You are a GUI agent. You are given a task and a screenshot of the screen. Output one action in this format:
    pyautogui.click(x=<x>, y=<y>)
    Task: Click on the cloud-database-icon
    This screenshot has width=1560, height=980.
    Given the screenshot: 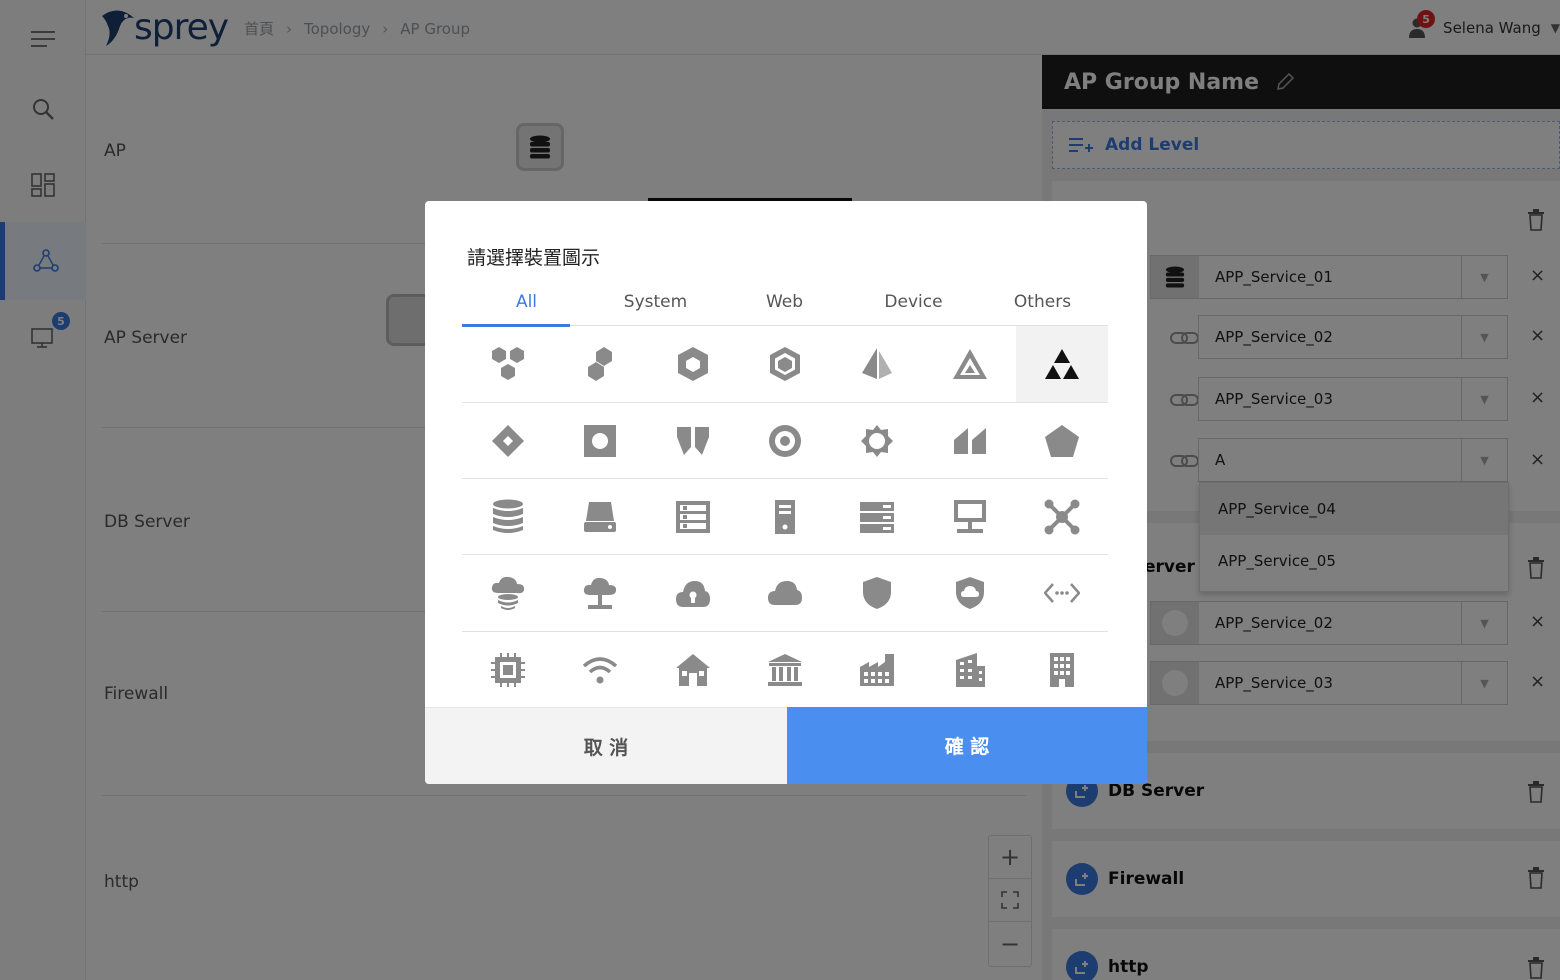 What is the action you would take?
    pyautogui.click(x=508, y=593)
    